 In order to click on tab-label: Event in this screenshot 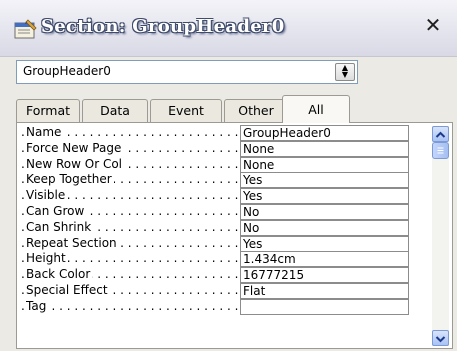, I will do `click(186, 110)`.